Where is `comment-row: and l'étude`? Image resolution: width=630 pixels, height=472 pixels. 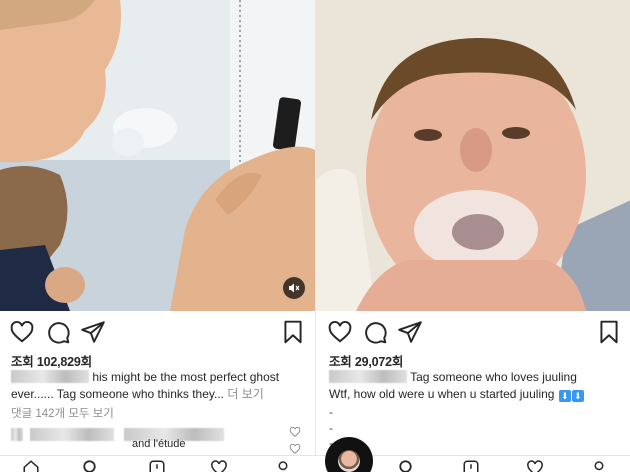
comment-row: and l'étude is located at coordinates (155, 438).